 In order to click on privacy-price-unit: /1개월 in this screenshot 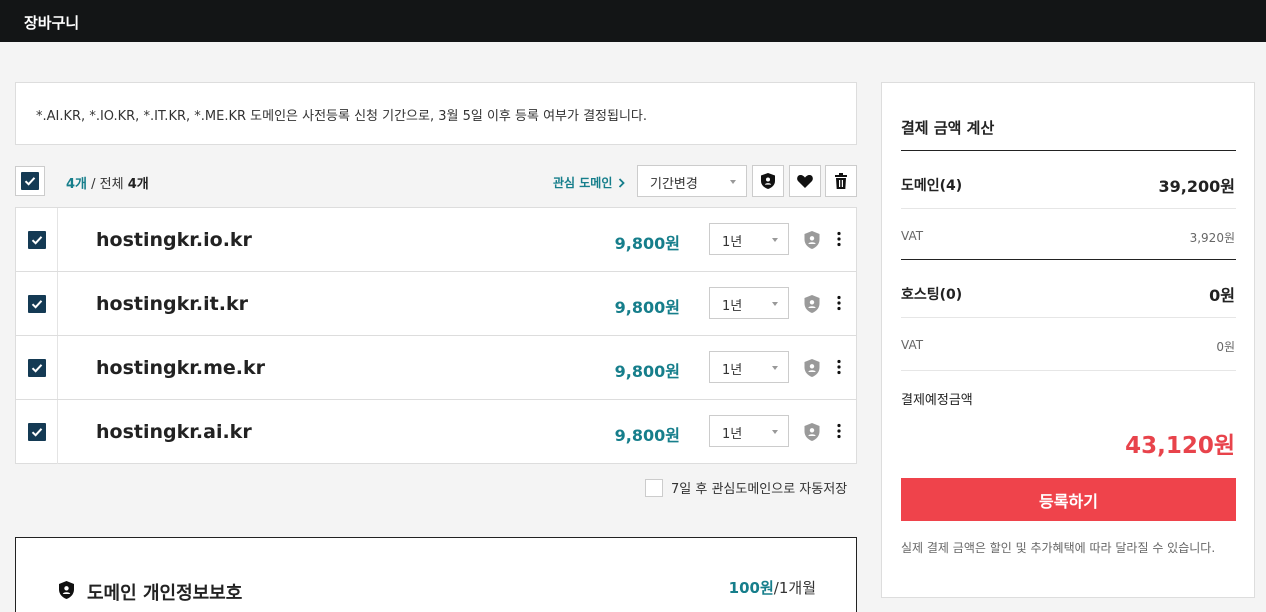, I will do `click(794, 588)`.